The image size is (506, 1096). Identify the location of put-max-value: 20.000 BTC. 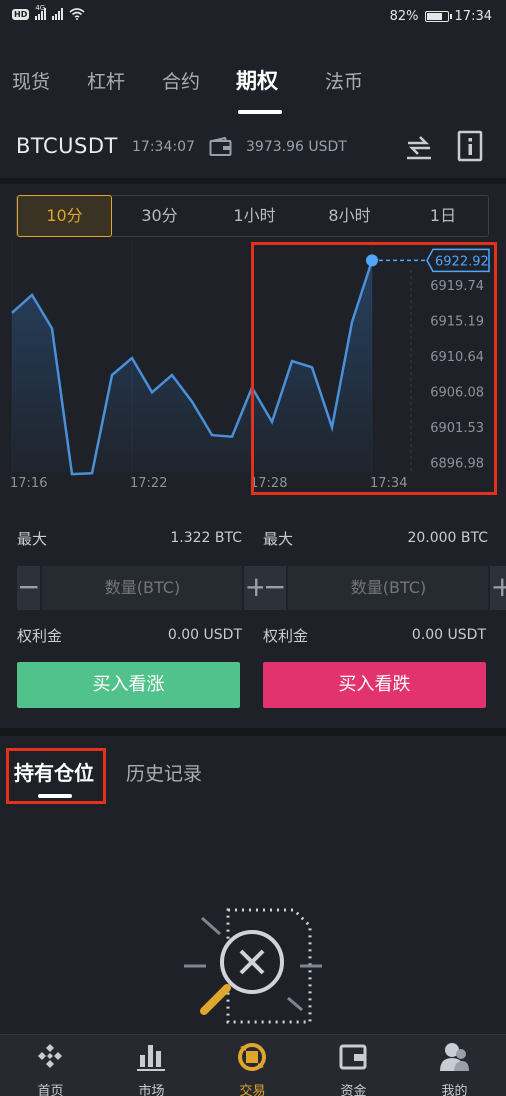
(447, 538).